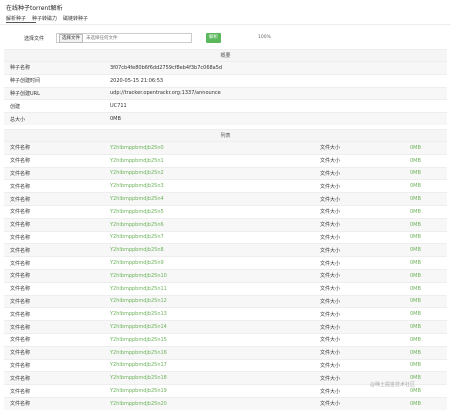 The image size is (451, 410). I want to click on file-name: Y2hlbmppbmdjb25n15, so click(209, 339).